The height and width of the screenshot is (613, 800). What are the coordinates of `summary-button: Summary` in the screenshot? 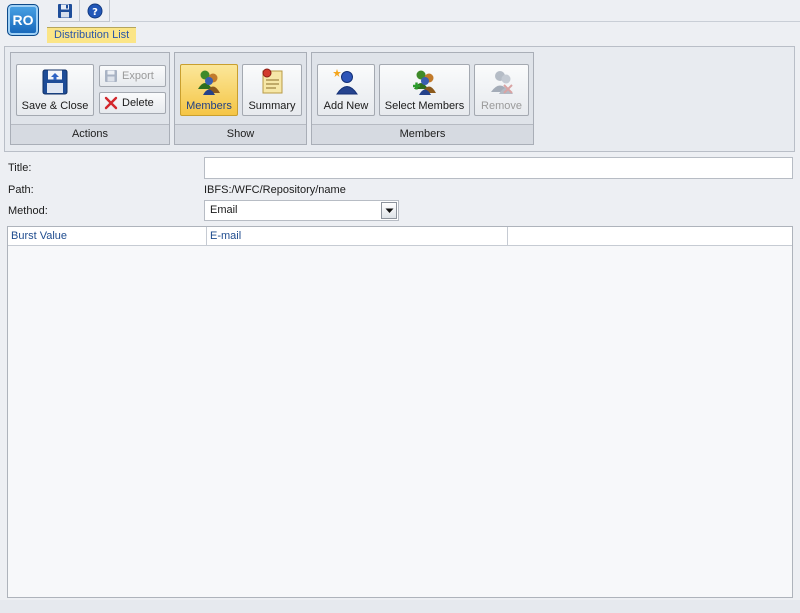 It's located at (272, 90).